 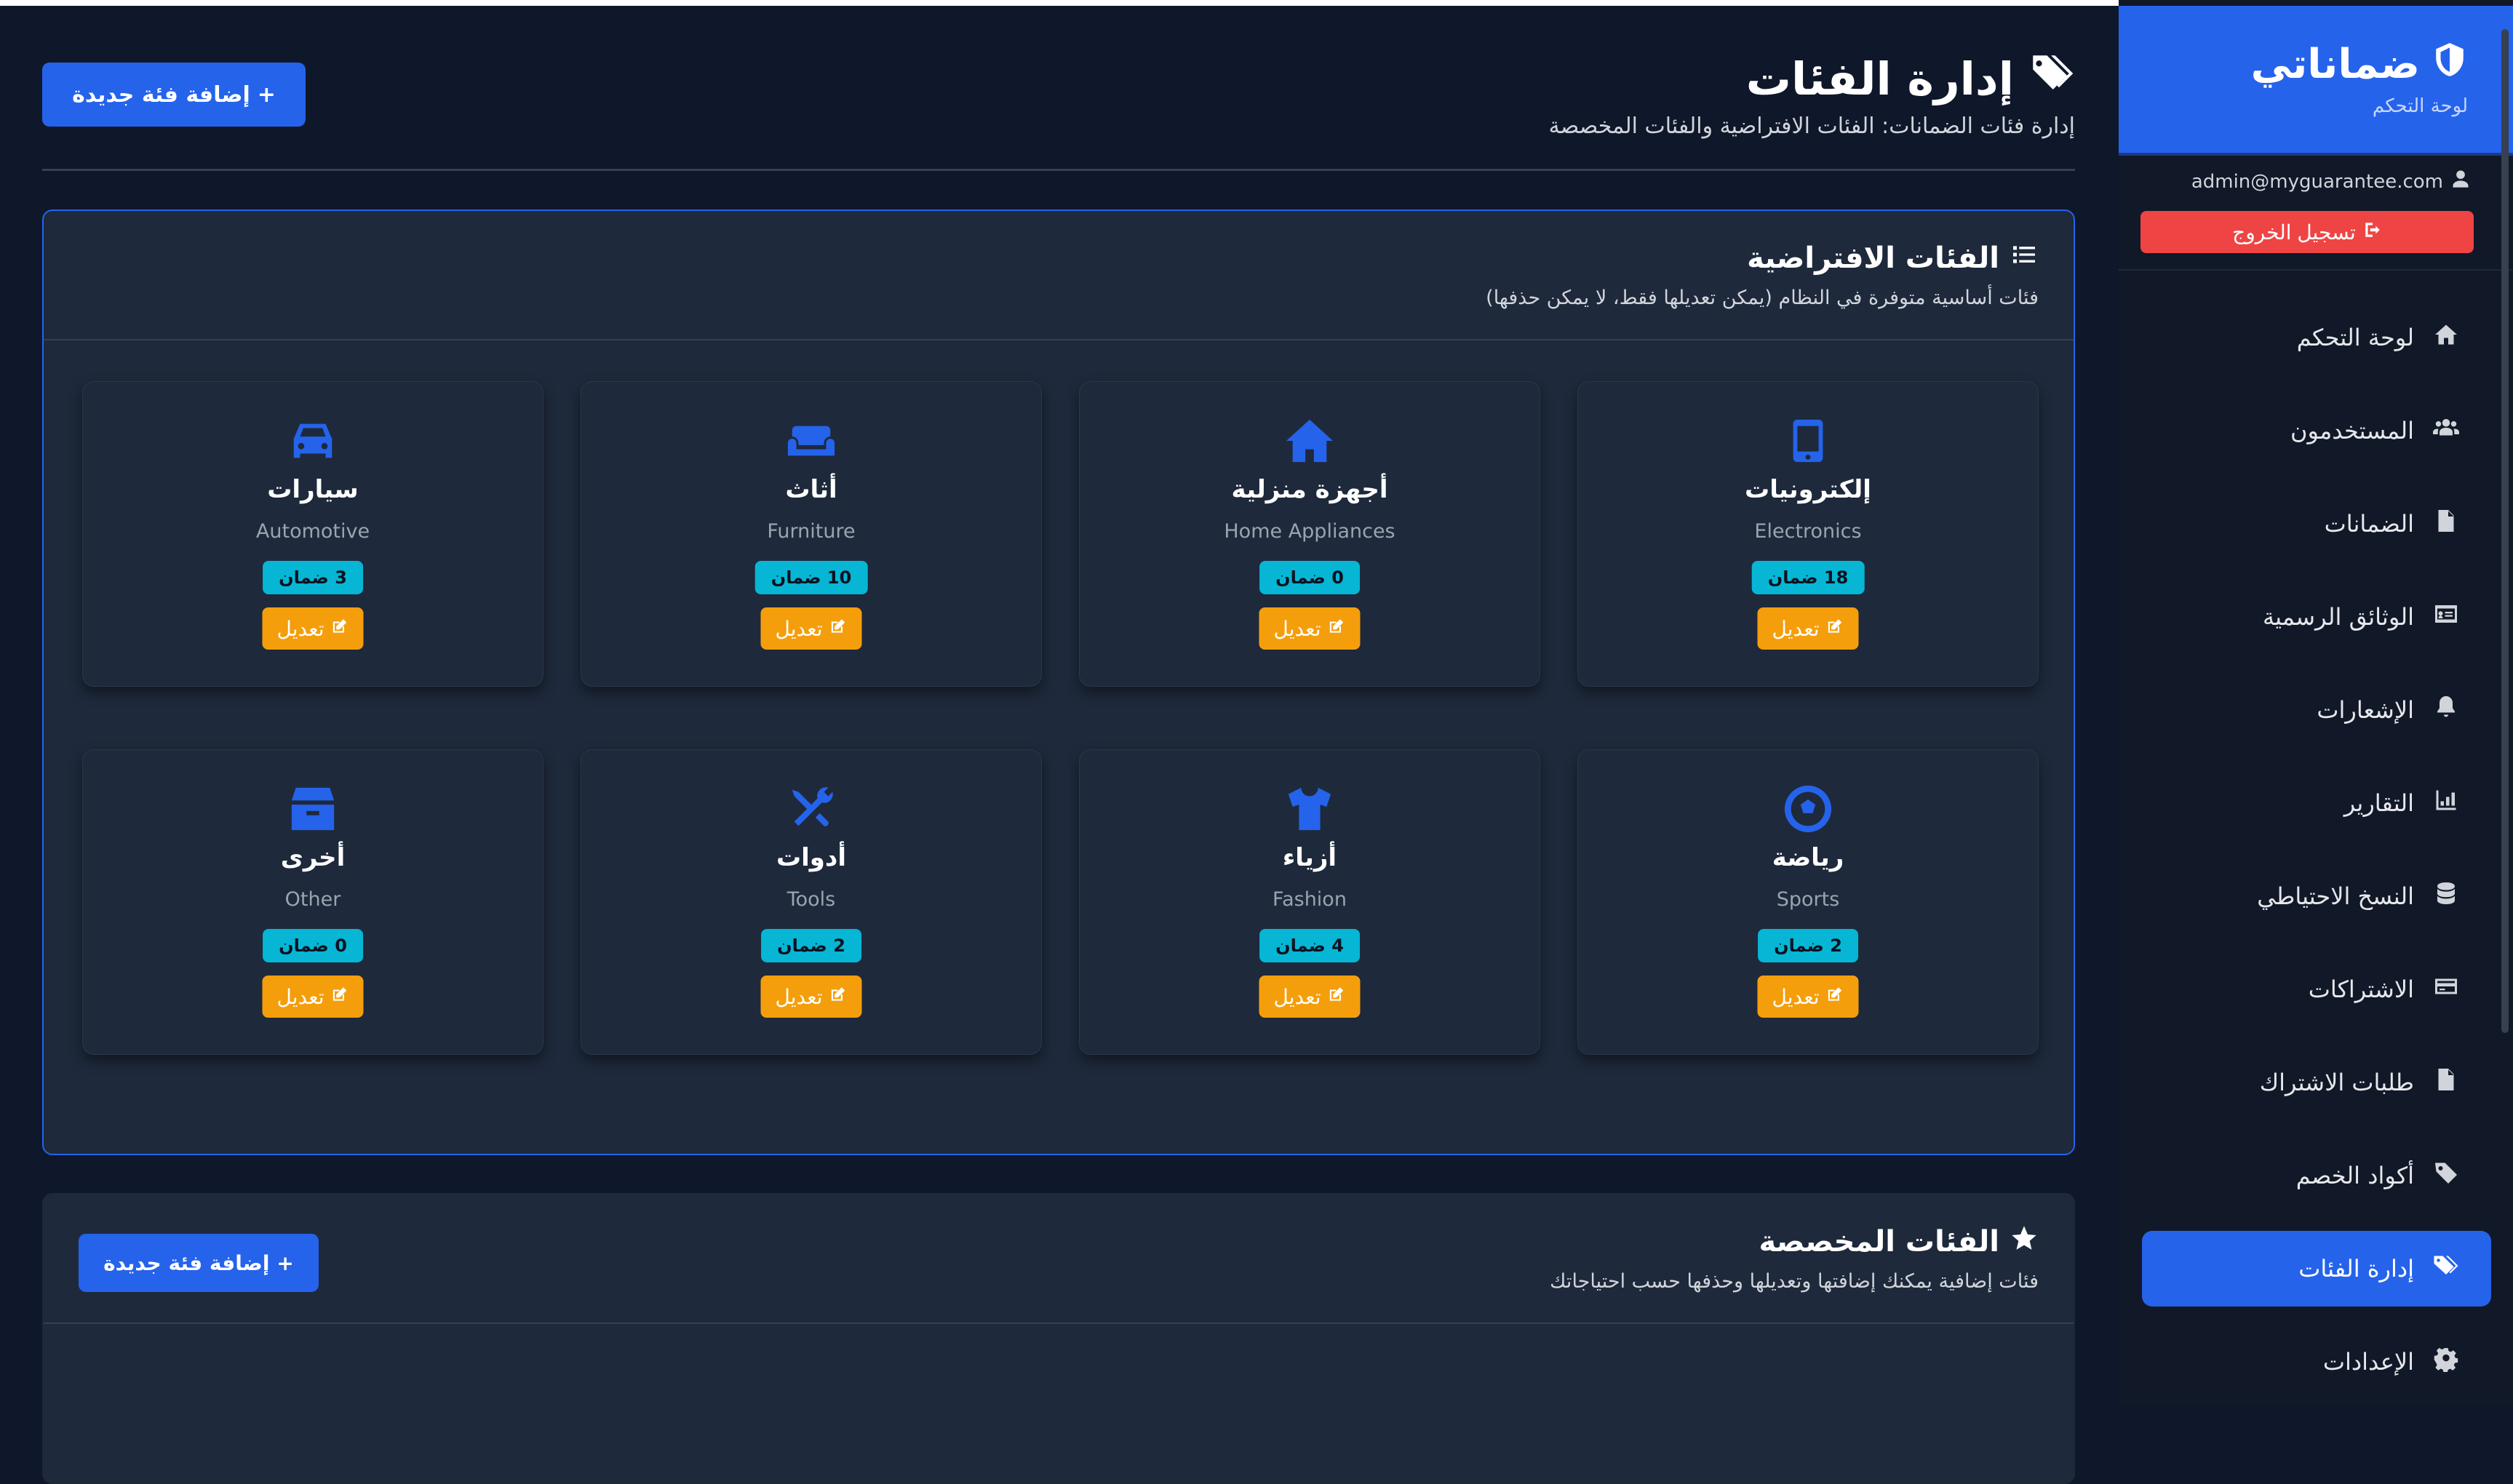 I want to click on panel-divider, so click(x=1059, y=339).